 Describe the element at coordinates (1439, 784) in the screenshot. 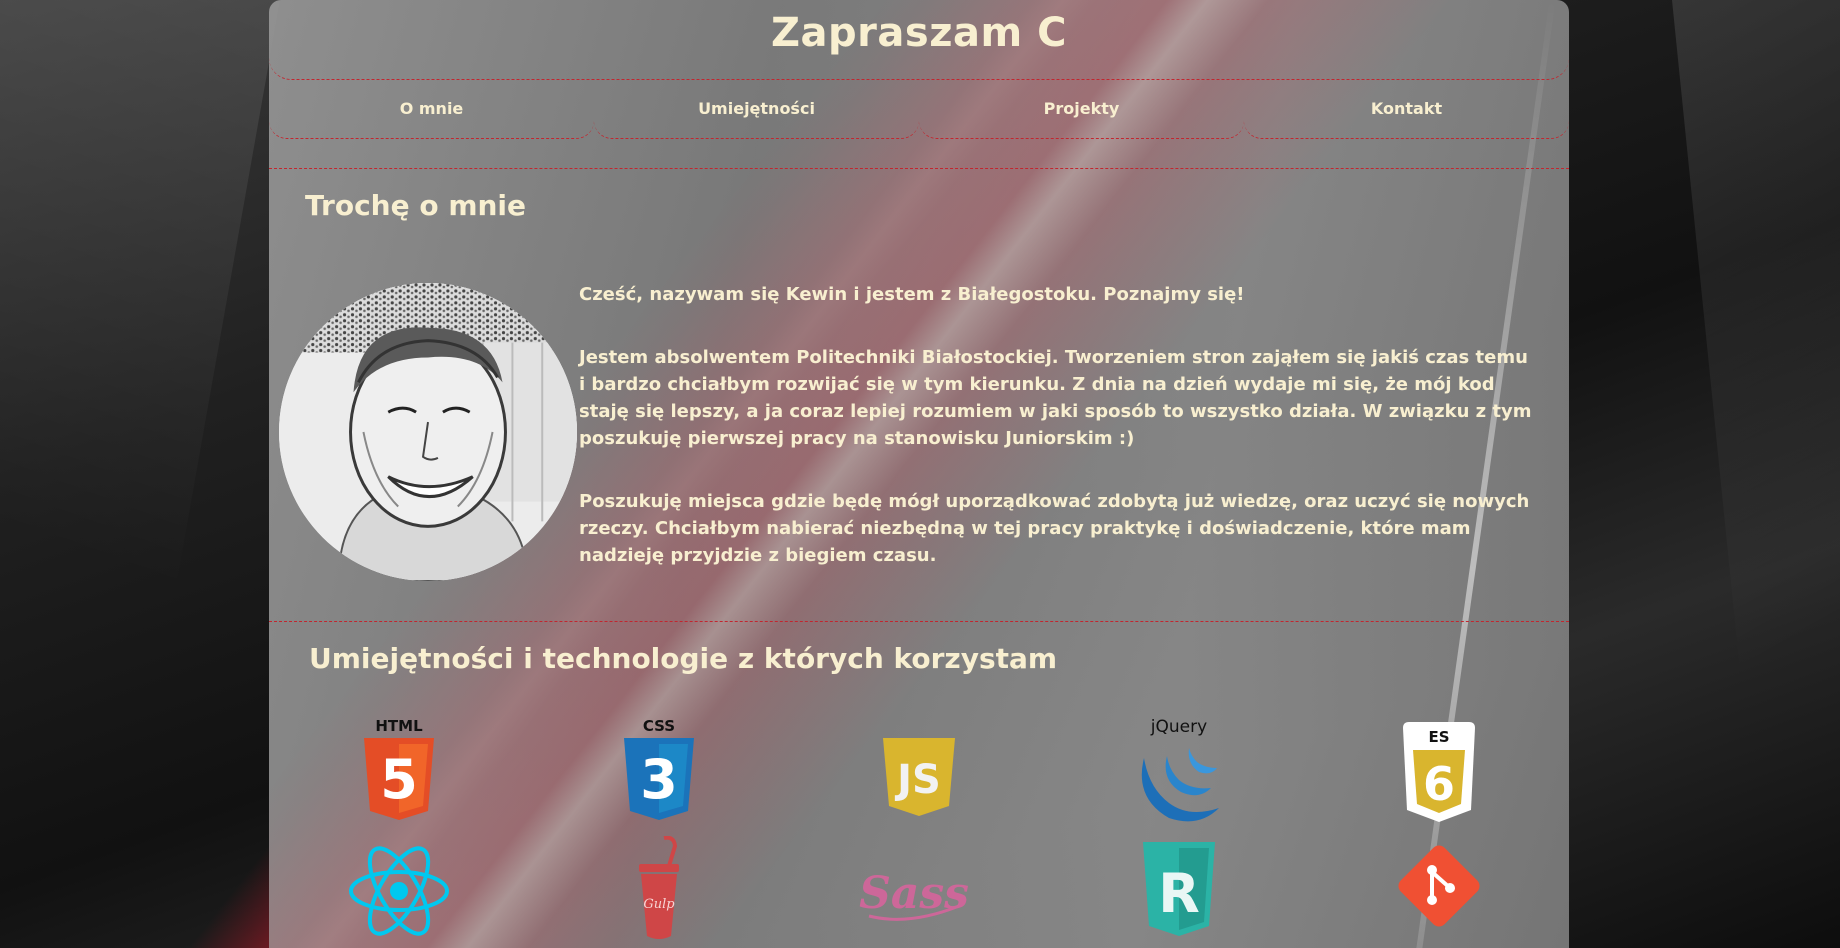

I see `svg-text: 6` at that location.